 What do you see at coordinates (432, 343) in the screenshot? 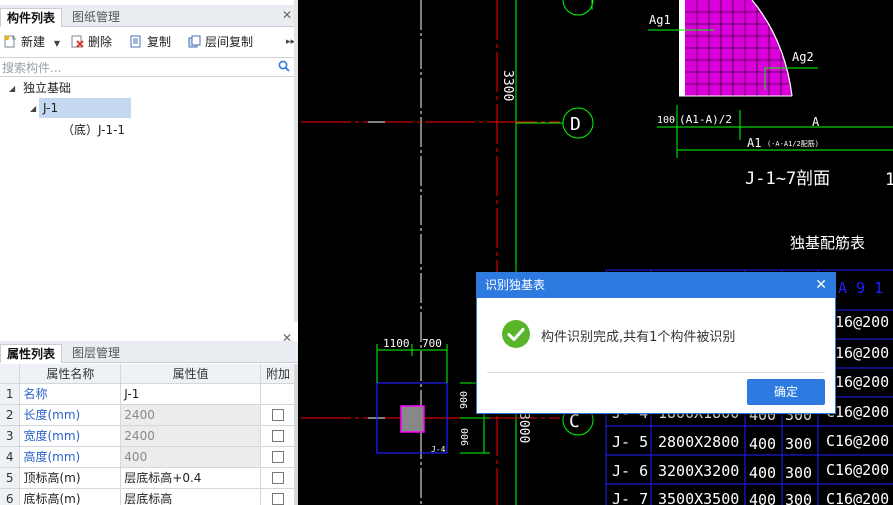
I see `dim-700: 700` at bounding box center [432, 343].